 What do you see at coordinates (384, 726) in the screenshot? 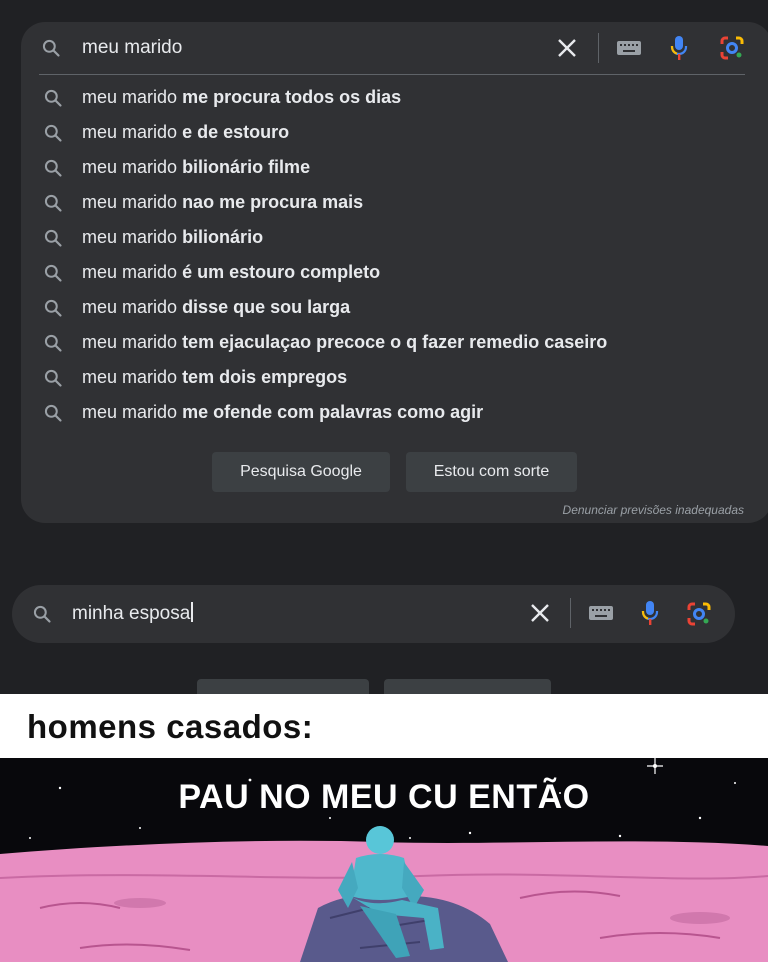
I see `meme-caption-band: homens casados:` at bounding box center [384, 726].